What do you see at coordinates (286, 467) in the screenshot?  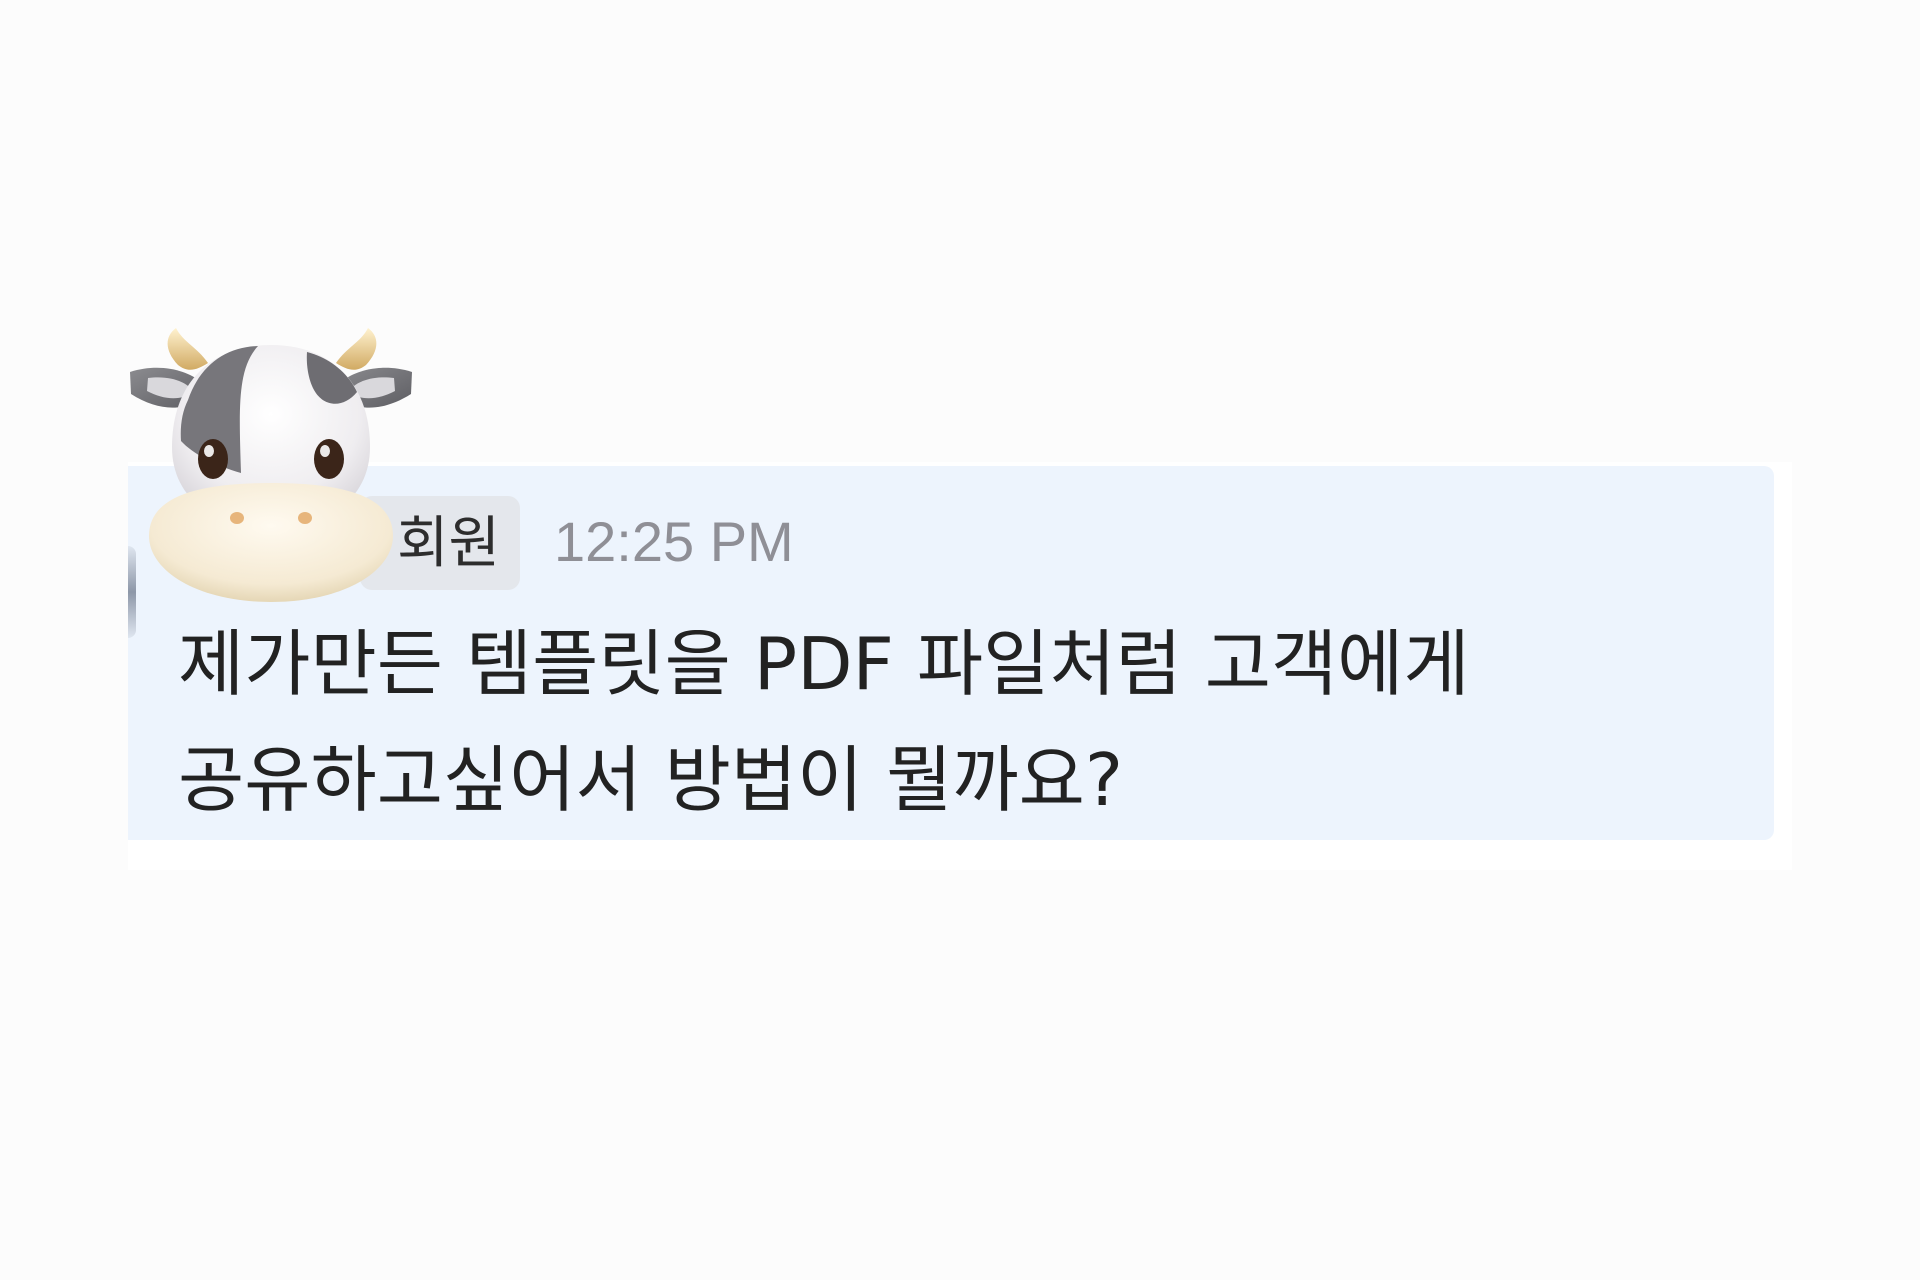 I see `cow-face-icon` at bounding box center [286, 467].